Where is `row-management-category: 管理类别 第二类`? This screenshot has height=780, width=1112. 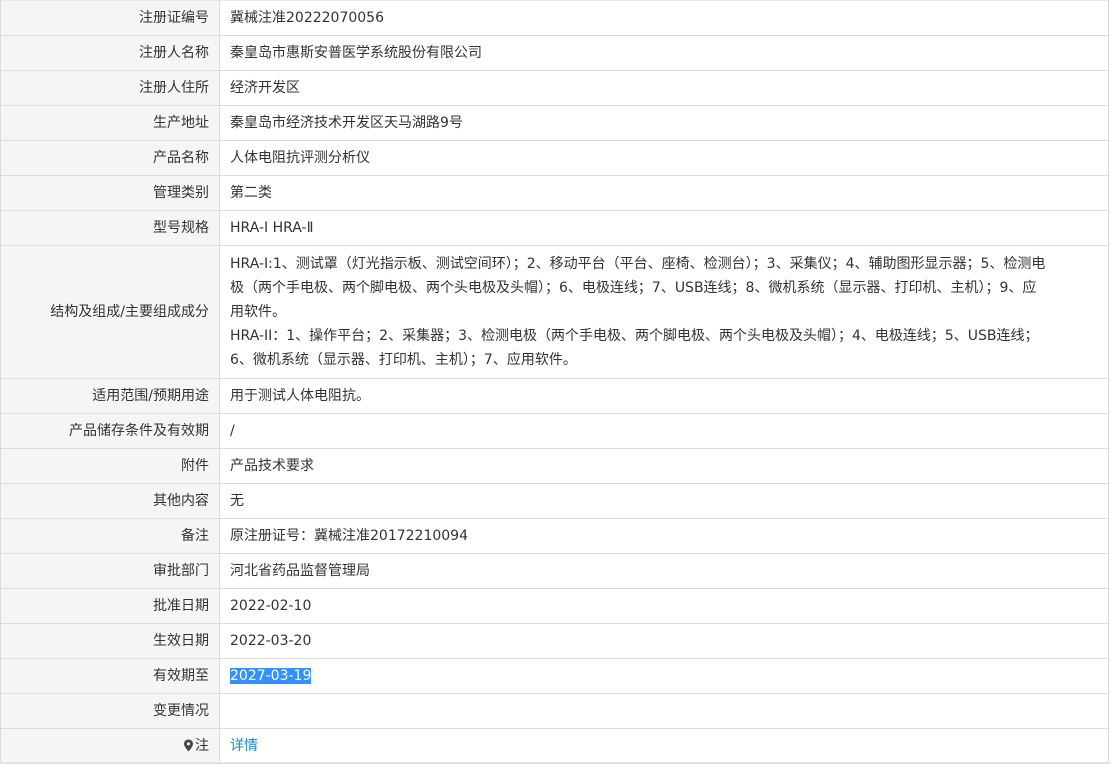
row-management-category: 管理类别 第二类 is located at coordinates (554, 193).